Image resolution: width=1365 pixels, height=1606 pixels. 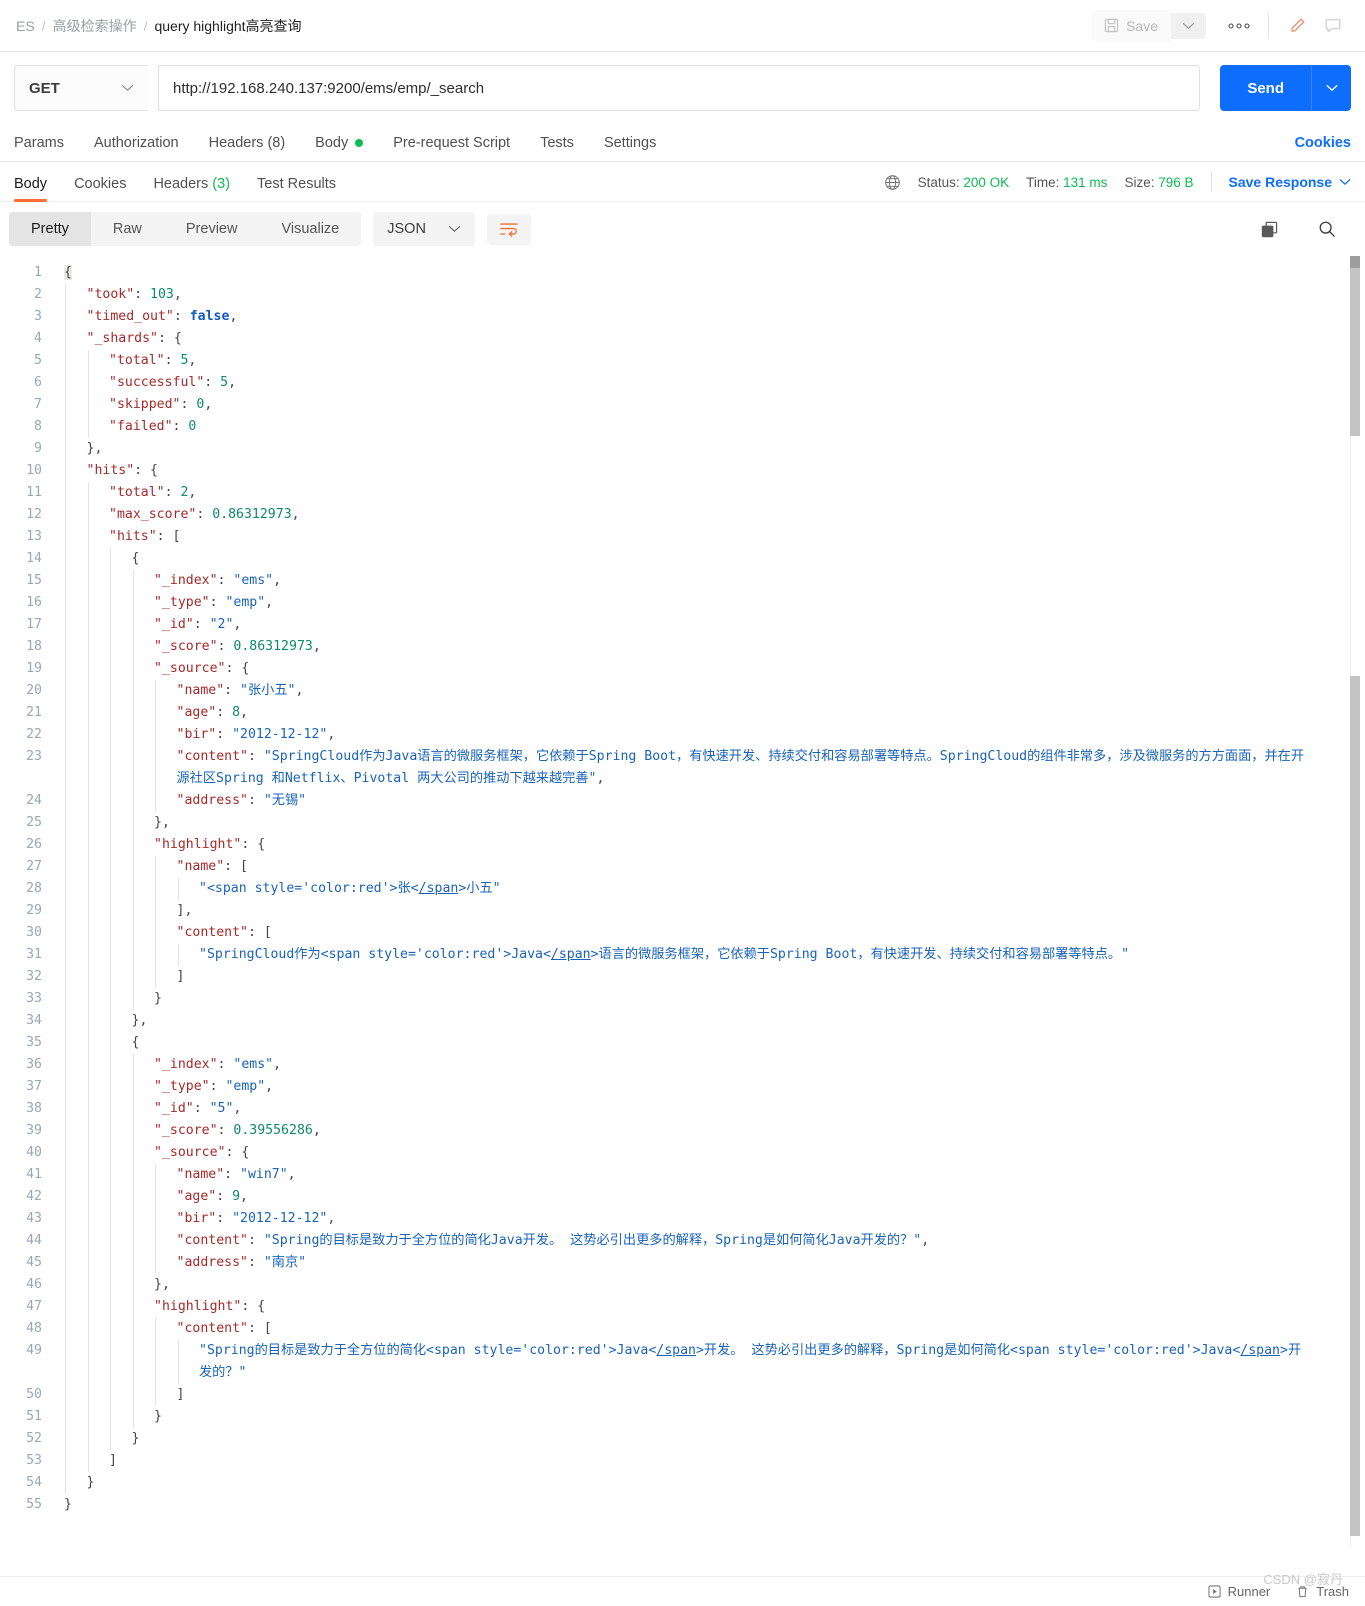 What do you see at coordinates (1322, 1591) in the screenshot?
I see `trash-button: Trash` at bounding box center [1322, 1591].